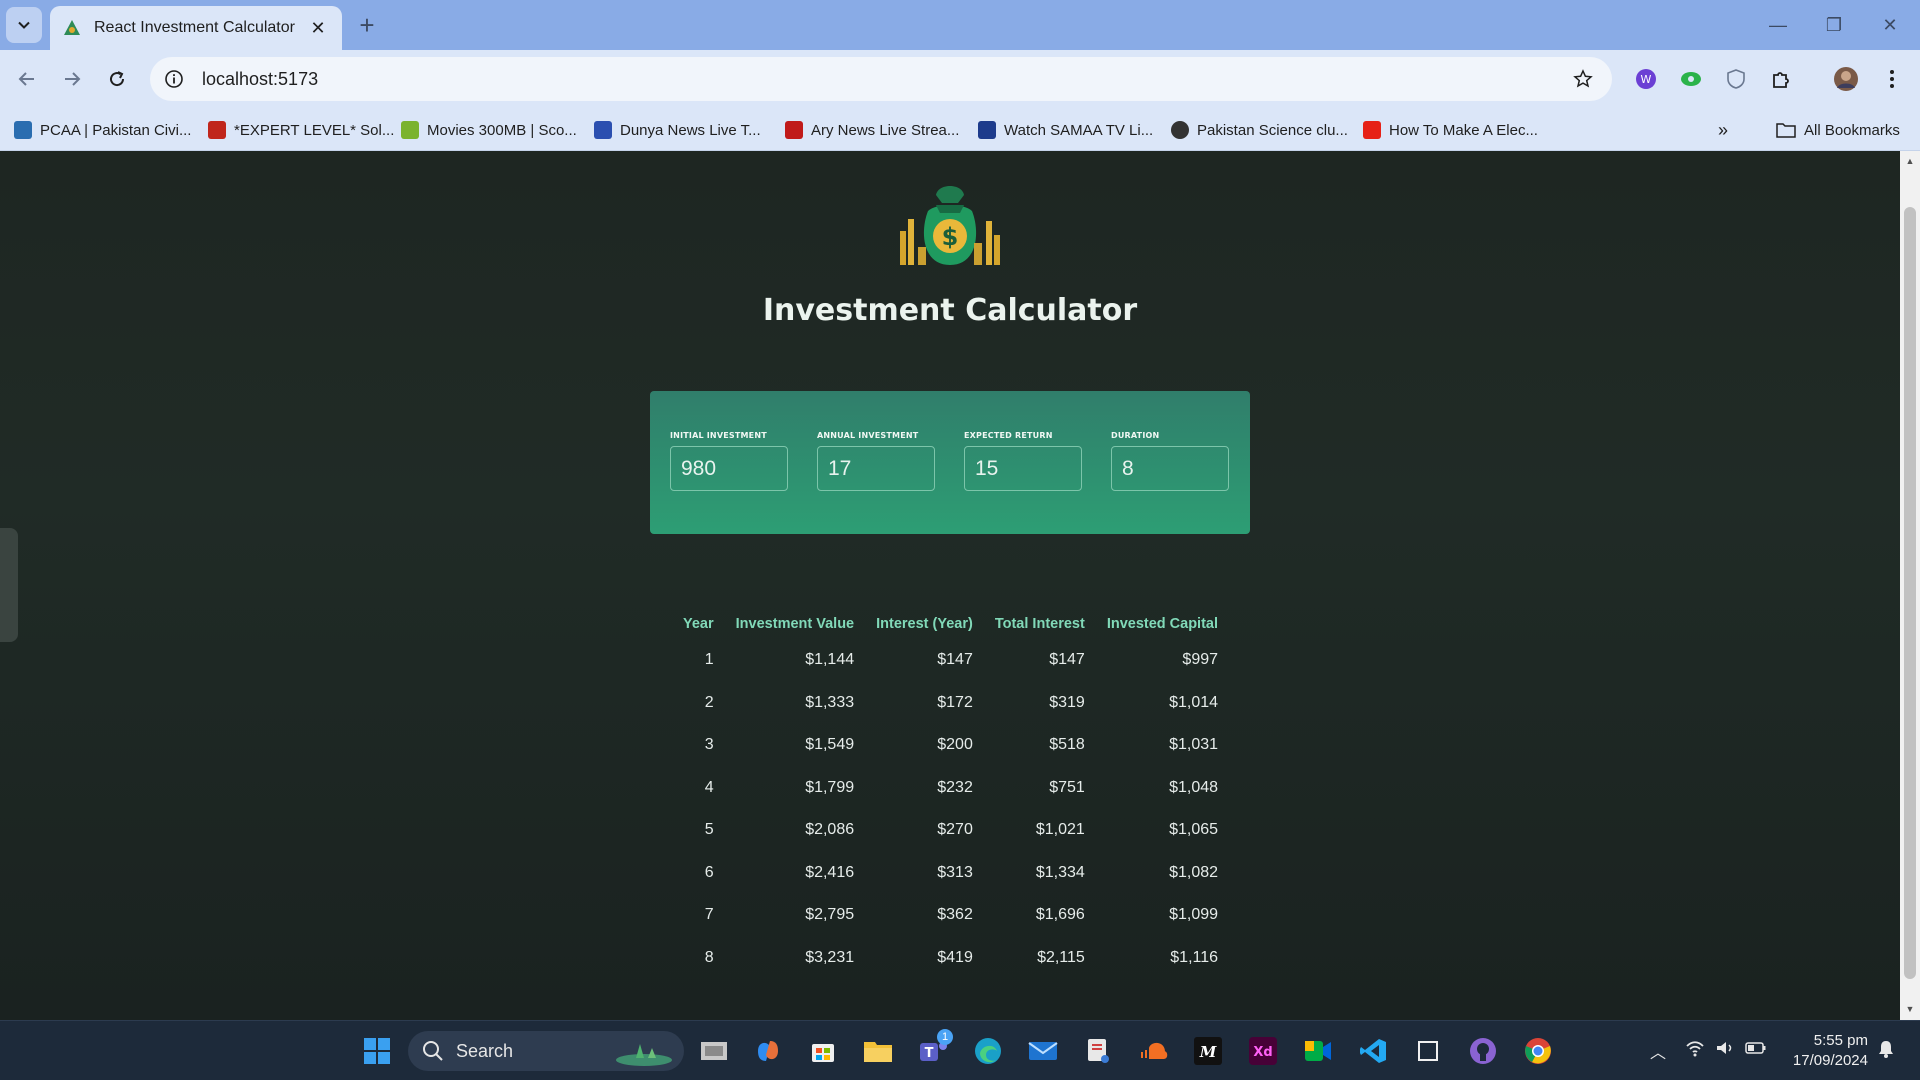 The image size is (1920, 1080). I want to click on search-icon, so click(433, 1051).